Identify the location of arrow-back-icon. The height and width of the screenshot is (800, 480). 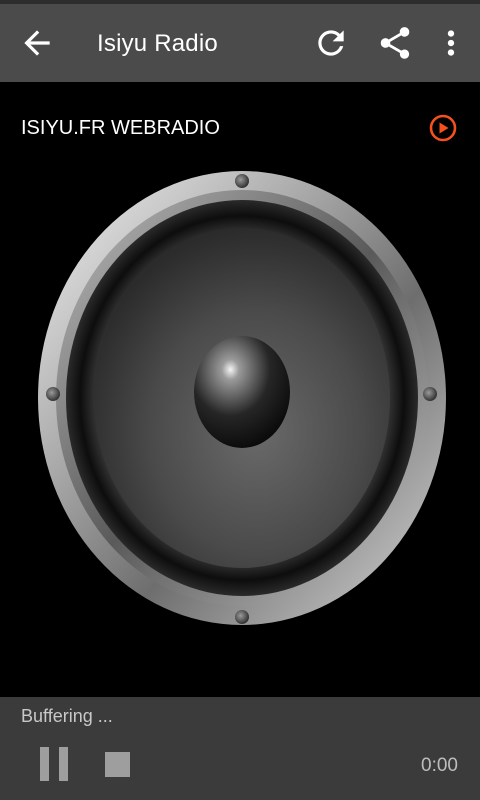
(37, 43).